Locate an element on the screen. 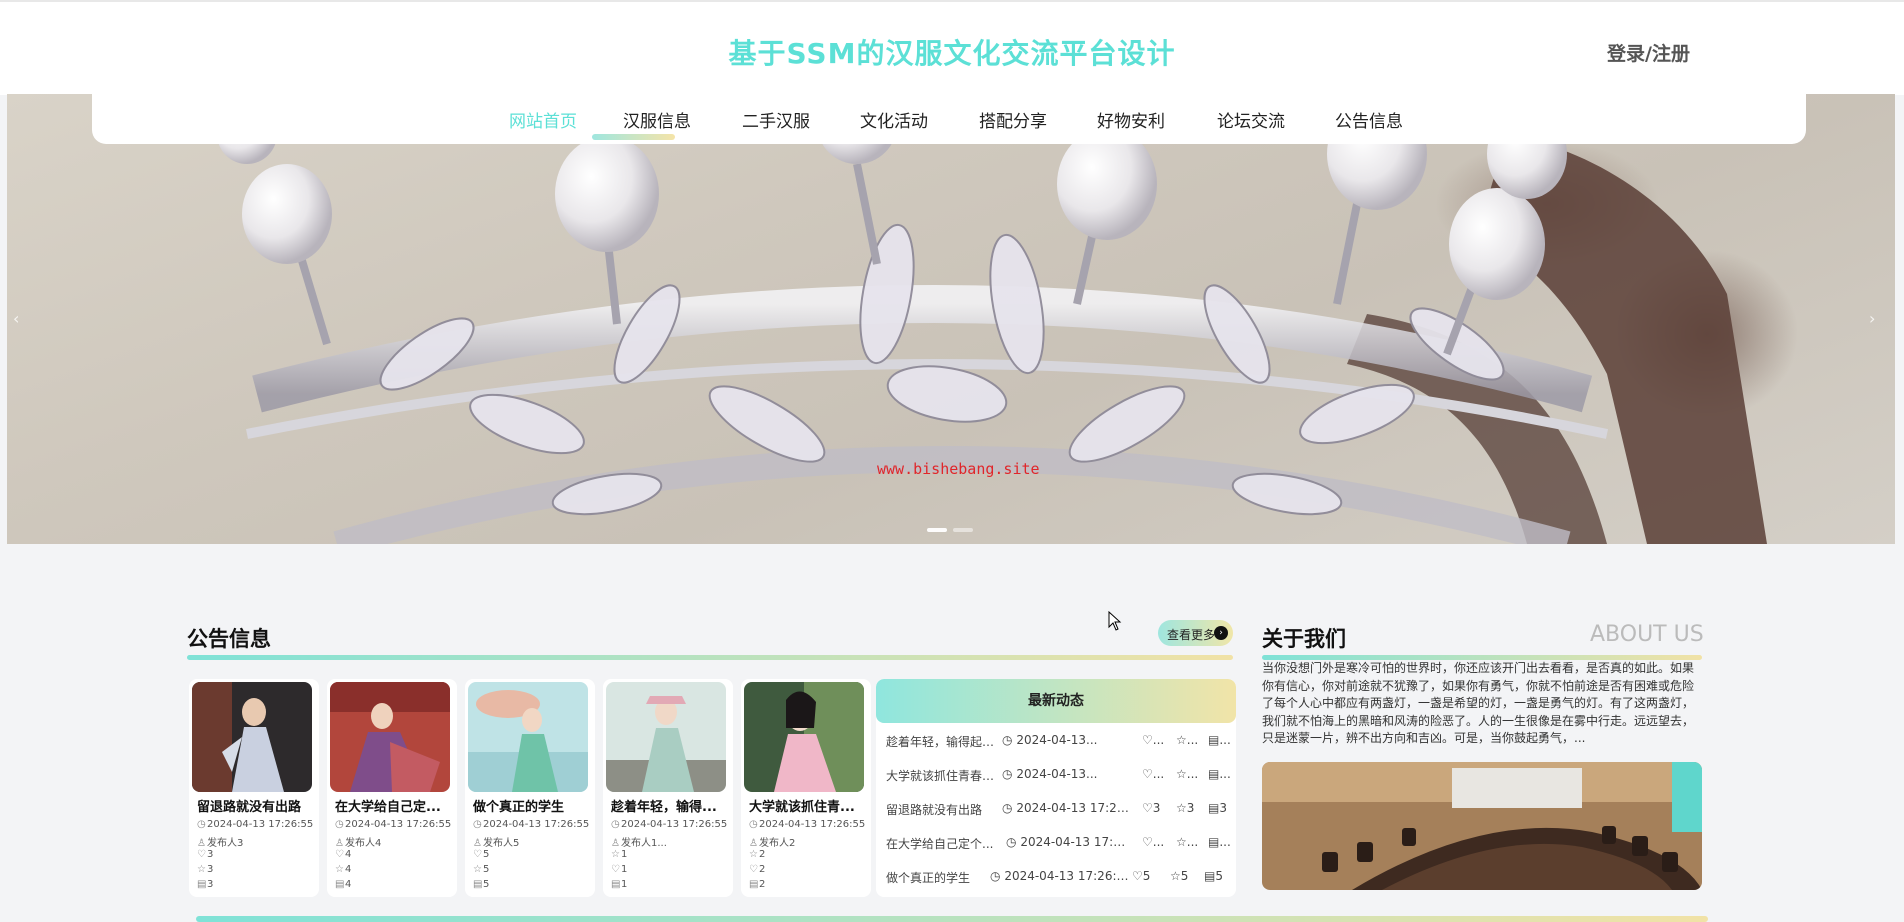 This screenshot has height=922, width=1904. card-view-count: 2 is located at coordinates (762, 884).